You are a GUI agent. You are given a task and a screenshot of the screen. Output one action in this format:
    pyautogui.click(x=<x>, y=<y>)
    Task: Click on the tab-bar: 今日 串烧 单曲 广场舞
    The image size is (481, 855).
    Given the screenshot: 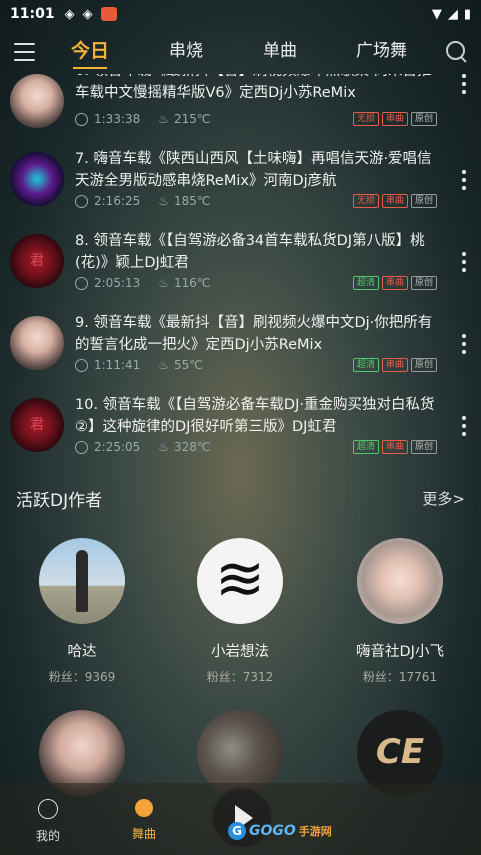 What is the action you would take?
    pyautogui.click(x=258, y=52)
    